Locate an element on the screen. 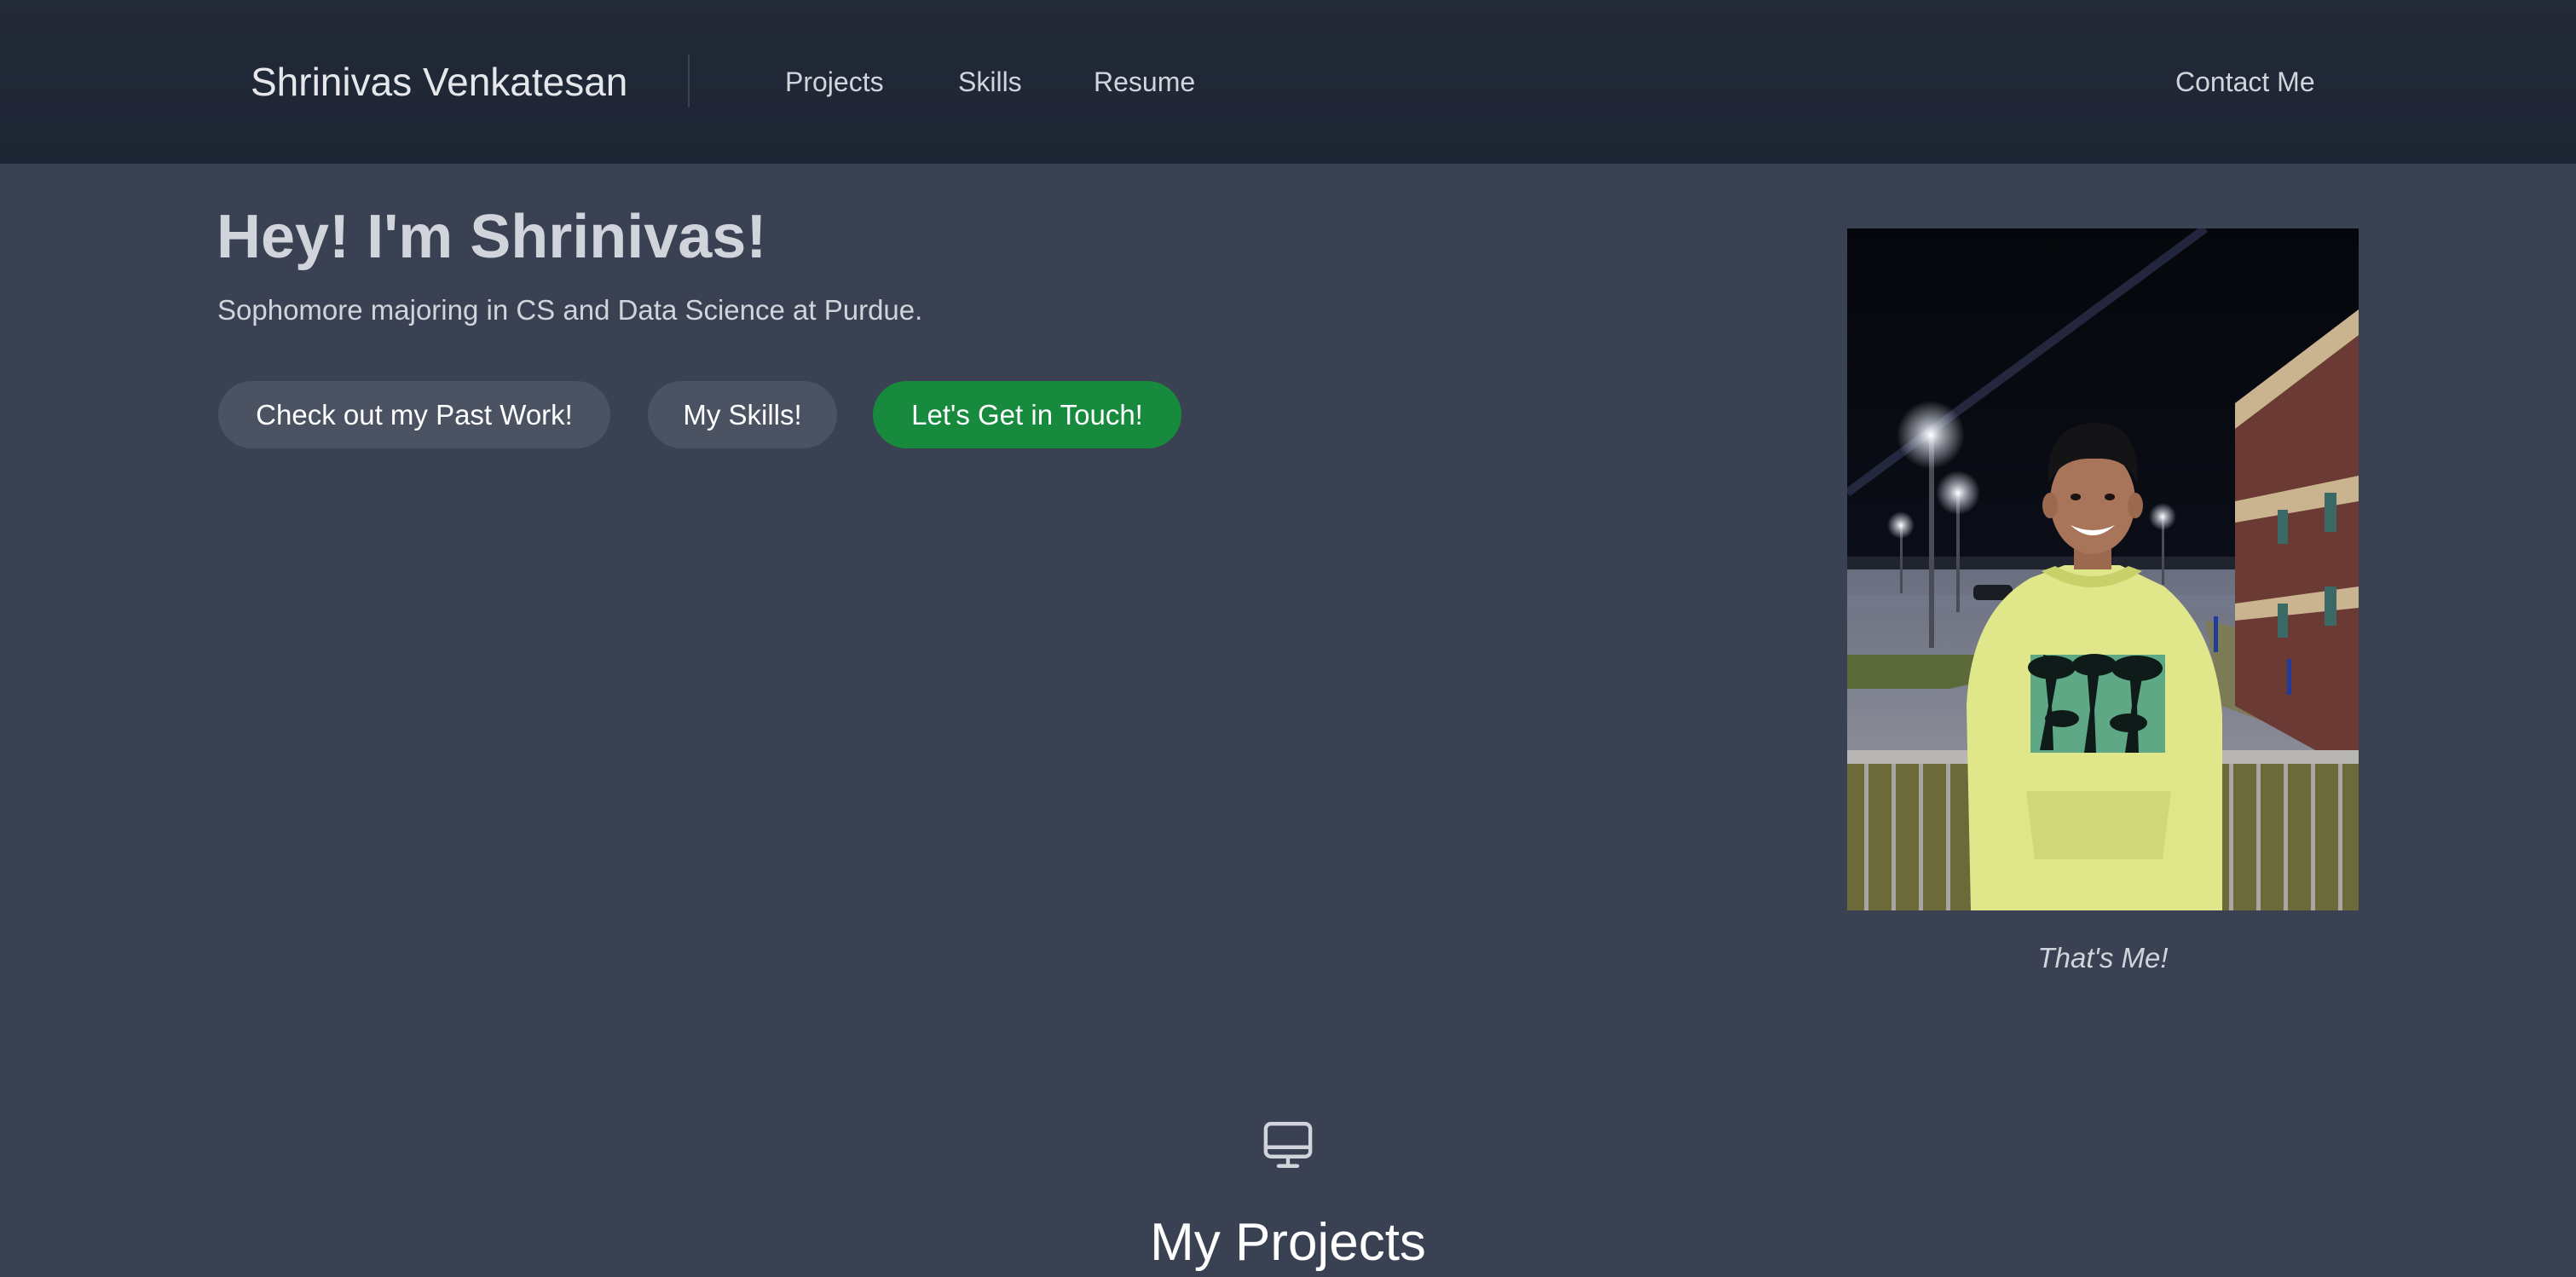 The height and width of the screenshot is (1277, 2576). past-work-button: Check out my Past Work! is located at coordinates (414, 414).